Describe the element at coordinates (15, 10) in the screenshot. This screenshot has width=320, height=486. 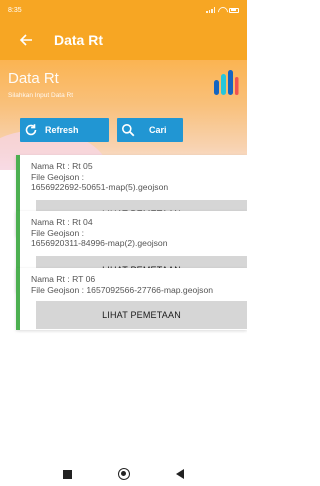
I see `status-time: 8:35` at that location.